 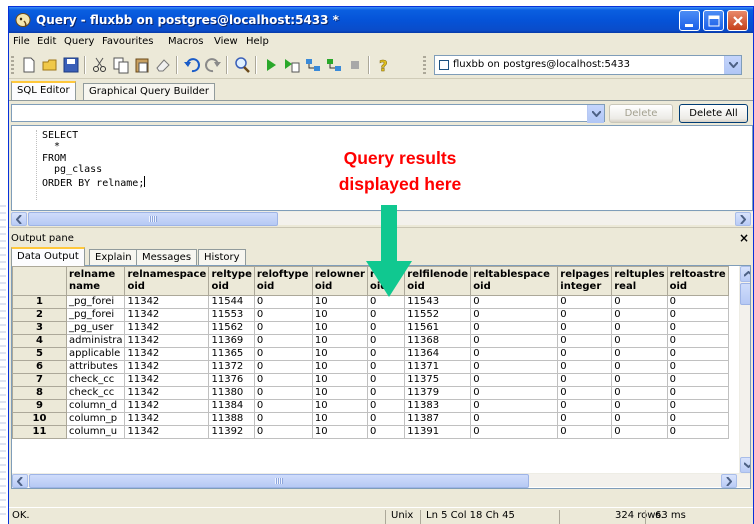 I want to click on table-cell: 11372, so click(x=231, y=367).